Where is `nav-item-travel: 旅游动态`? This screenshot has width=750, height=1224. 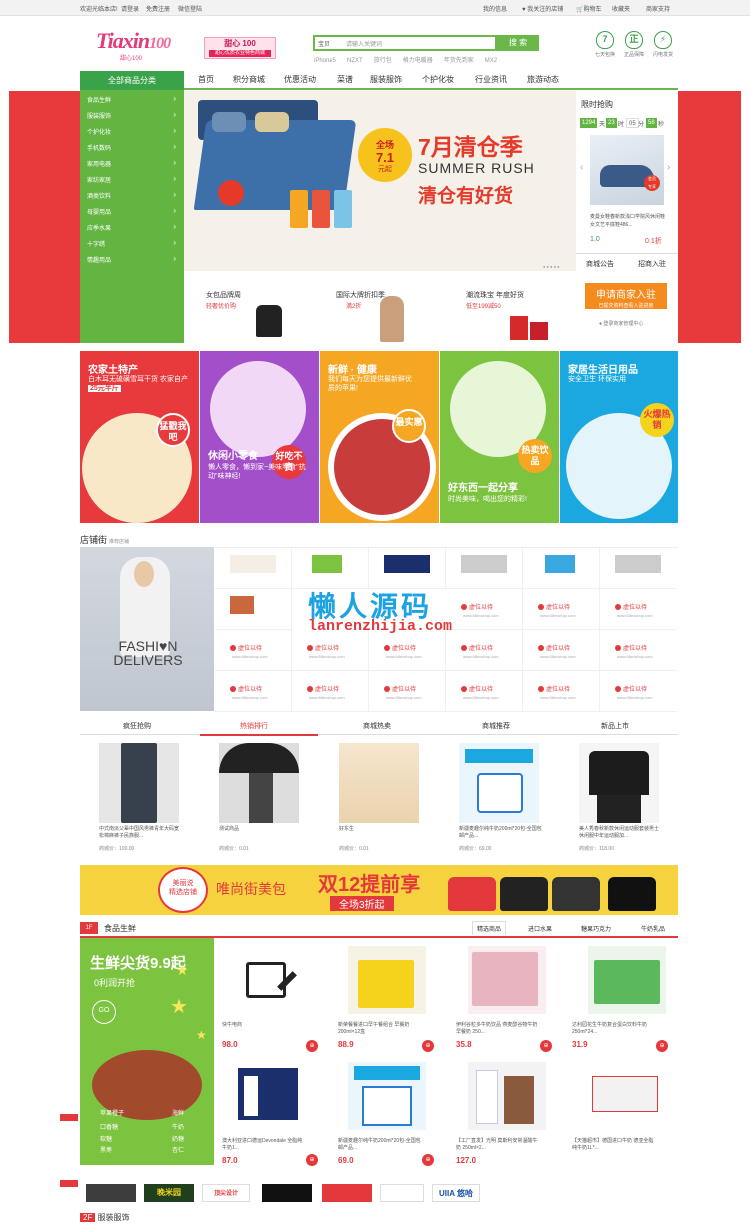 nav-item-travel: 旅游动态 is located at coordinates (543, 79).